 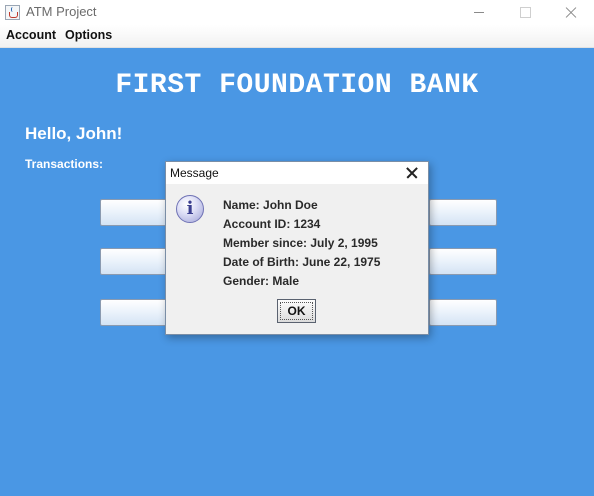 I want to click on menu-bar: Account Options, so click(x=297, y=36).